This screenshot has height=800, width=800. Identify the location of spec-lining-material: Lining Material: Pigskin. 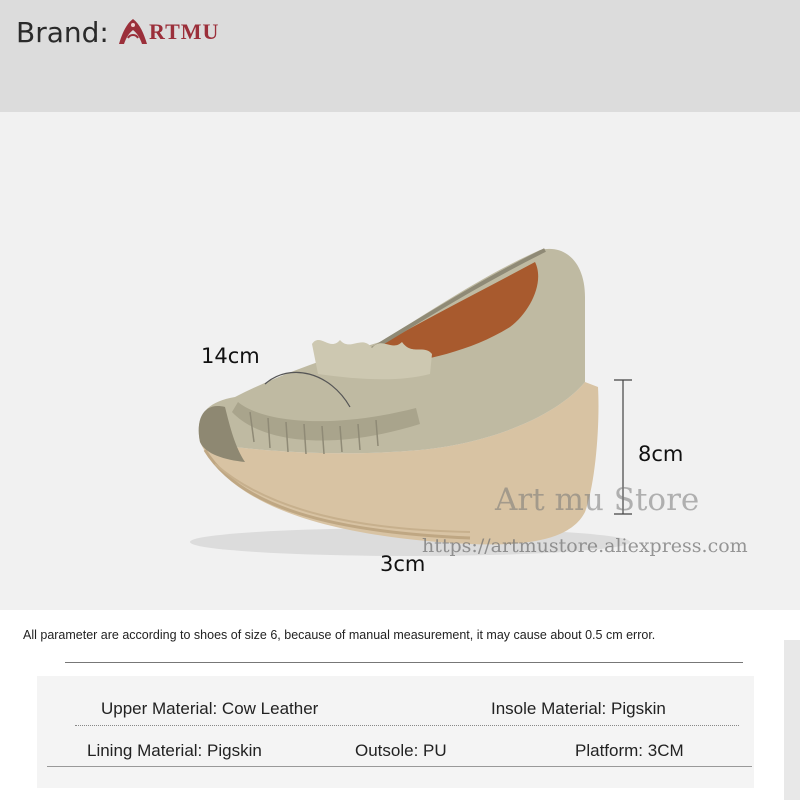
(174, 750).